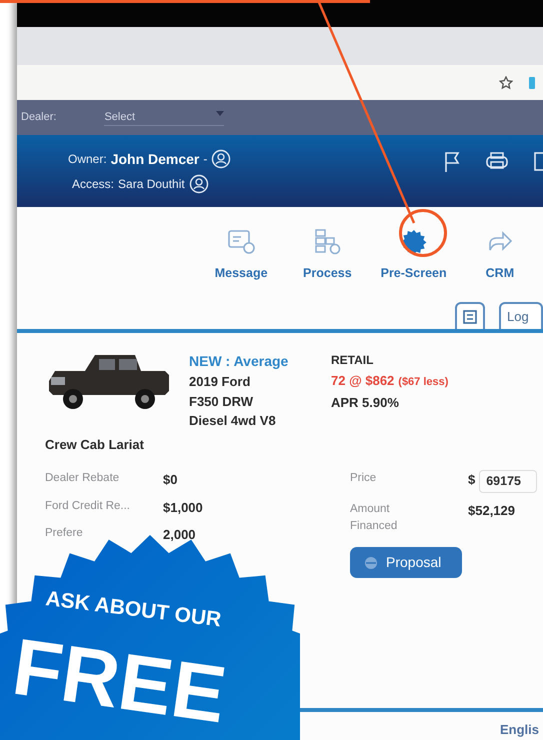  Describe the element at coordinates (327, 242) in the screenshot. I see `flowchart-icon` at that location.